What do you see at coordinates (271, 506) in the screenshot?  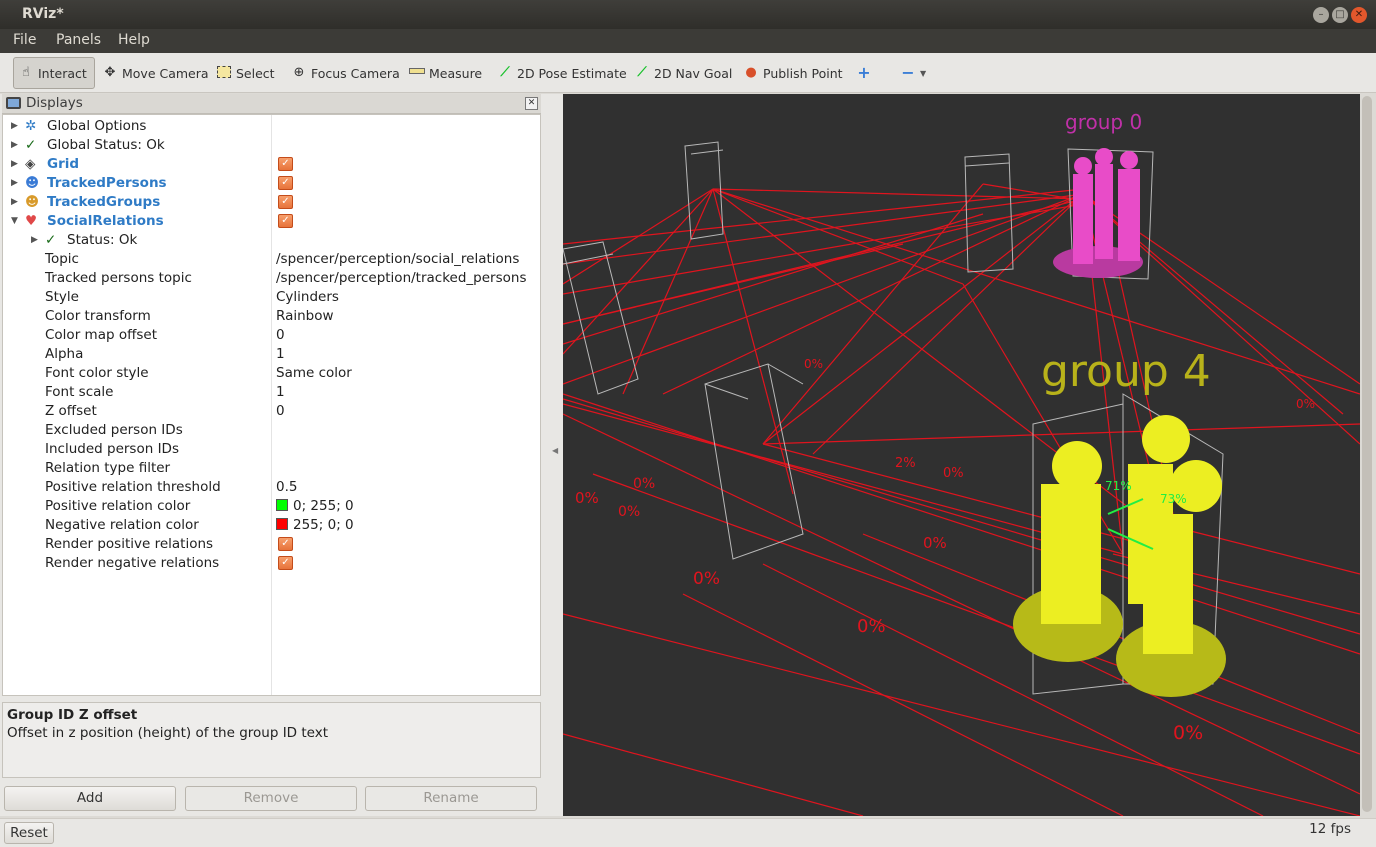 I see `prop-positive-relation-color: Positive relation color 0; 255; 0` at bounding box center [271, 506].